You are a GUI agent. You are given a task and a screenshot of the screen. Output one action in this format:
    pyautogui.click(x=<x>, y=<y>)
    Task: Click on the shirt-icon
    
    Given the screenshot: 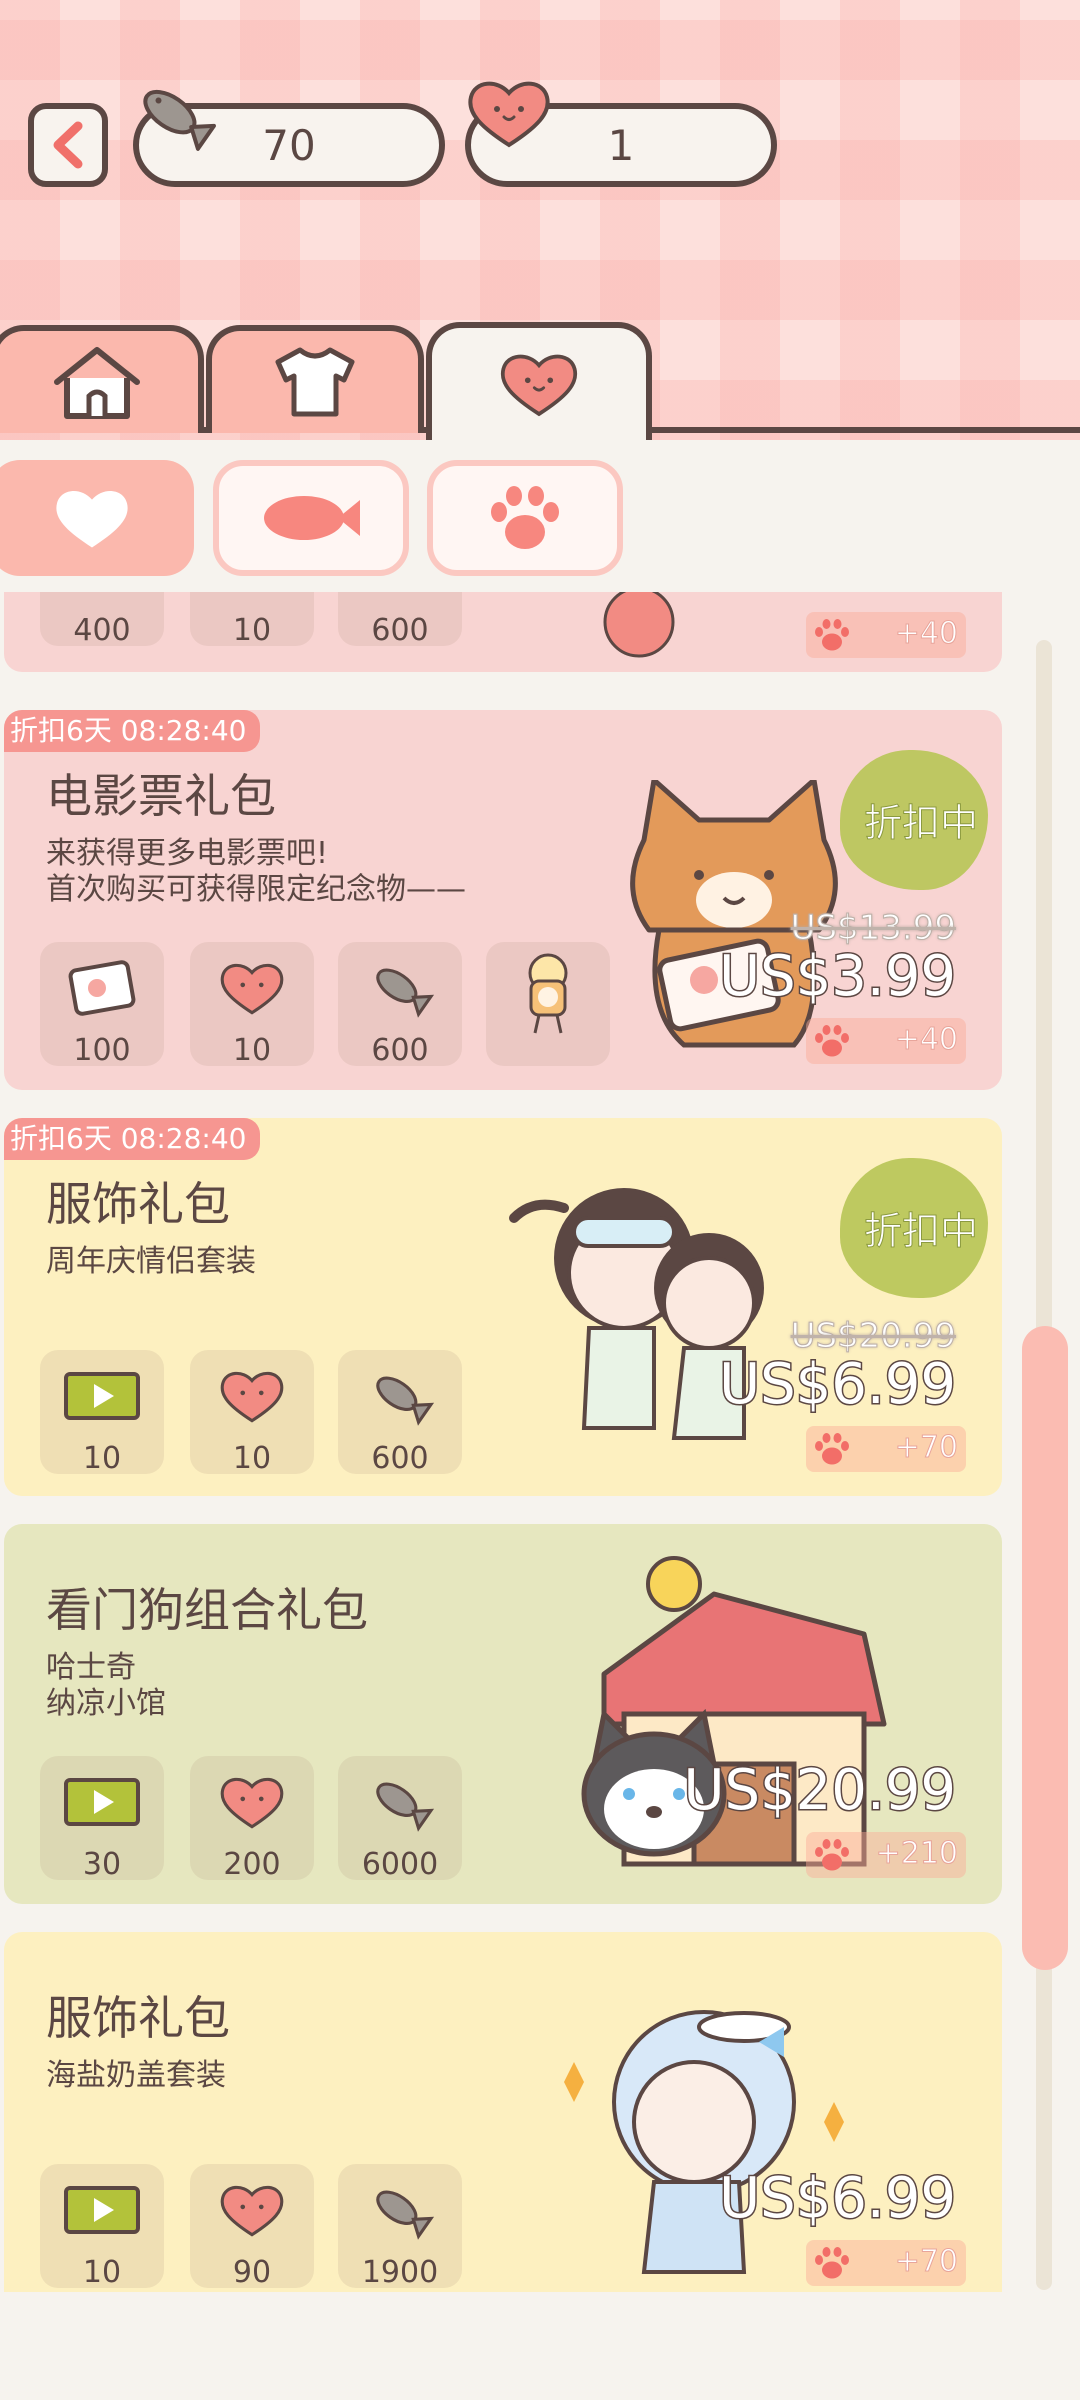 What is the action you would take?
    pyautogui.click(x=315, y=382)
    